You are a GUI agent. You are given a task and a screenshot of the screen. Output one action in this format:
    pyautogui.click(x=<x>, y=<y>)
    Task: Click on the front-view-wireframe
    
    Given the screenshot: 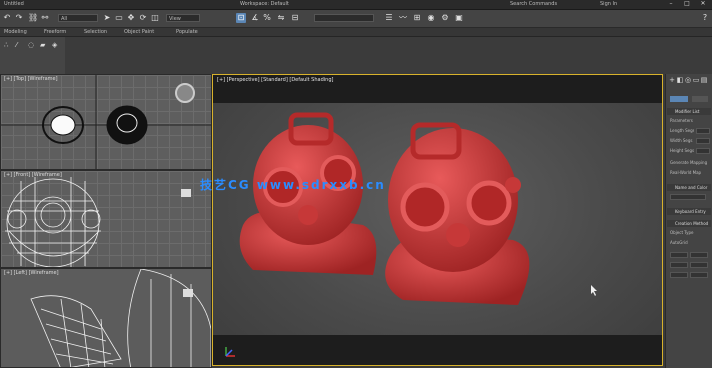 What is the action you would take?
    pyautogui.click(x=98, y=222)
    